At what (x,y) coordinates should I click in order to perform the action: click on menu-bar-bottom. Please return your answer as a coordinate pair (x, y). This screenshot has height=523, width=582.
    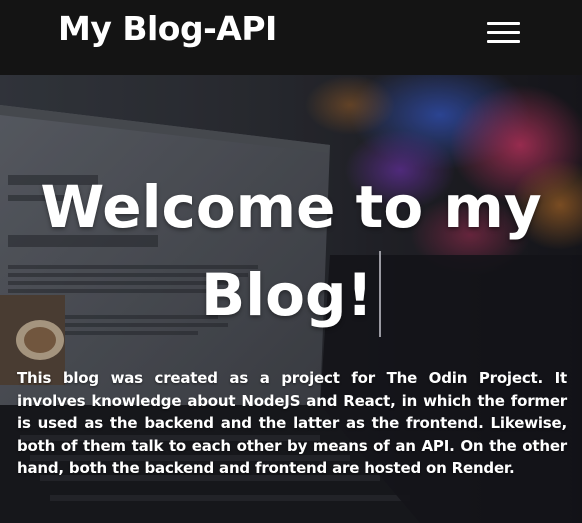
    Looking at the image, I should click on (503, 41).